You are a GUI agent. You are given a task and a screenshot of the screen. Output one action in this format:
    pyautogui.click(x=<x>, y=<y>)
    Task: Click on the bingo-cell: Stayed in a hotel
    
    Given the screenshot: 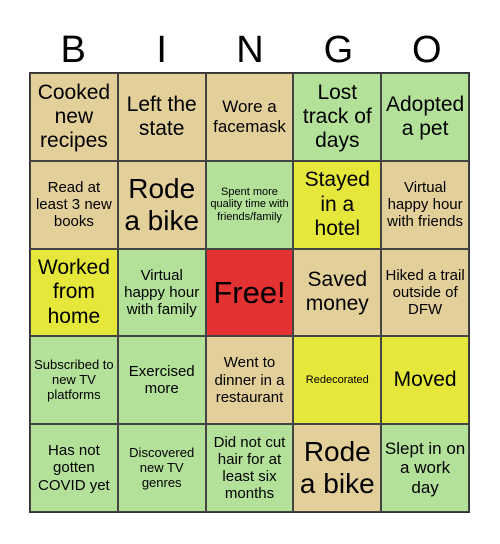 What is the action you would take?
    pyautogui.click(x=337, y=204)
    